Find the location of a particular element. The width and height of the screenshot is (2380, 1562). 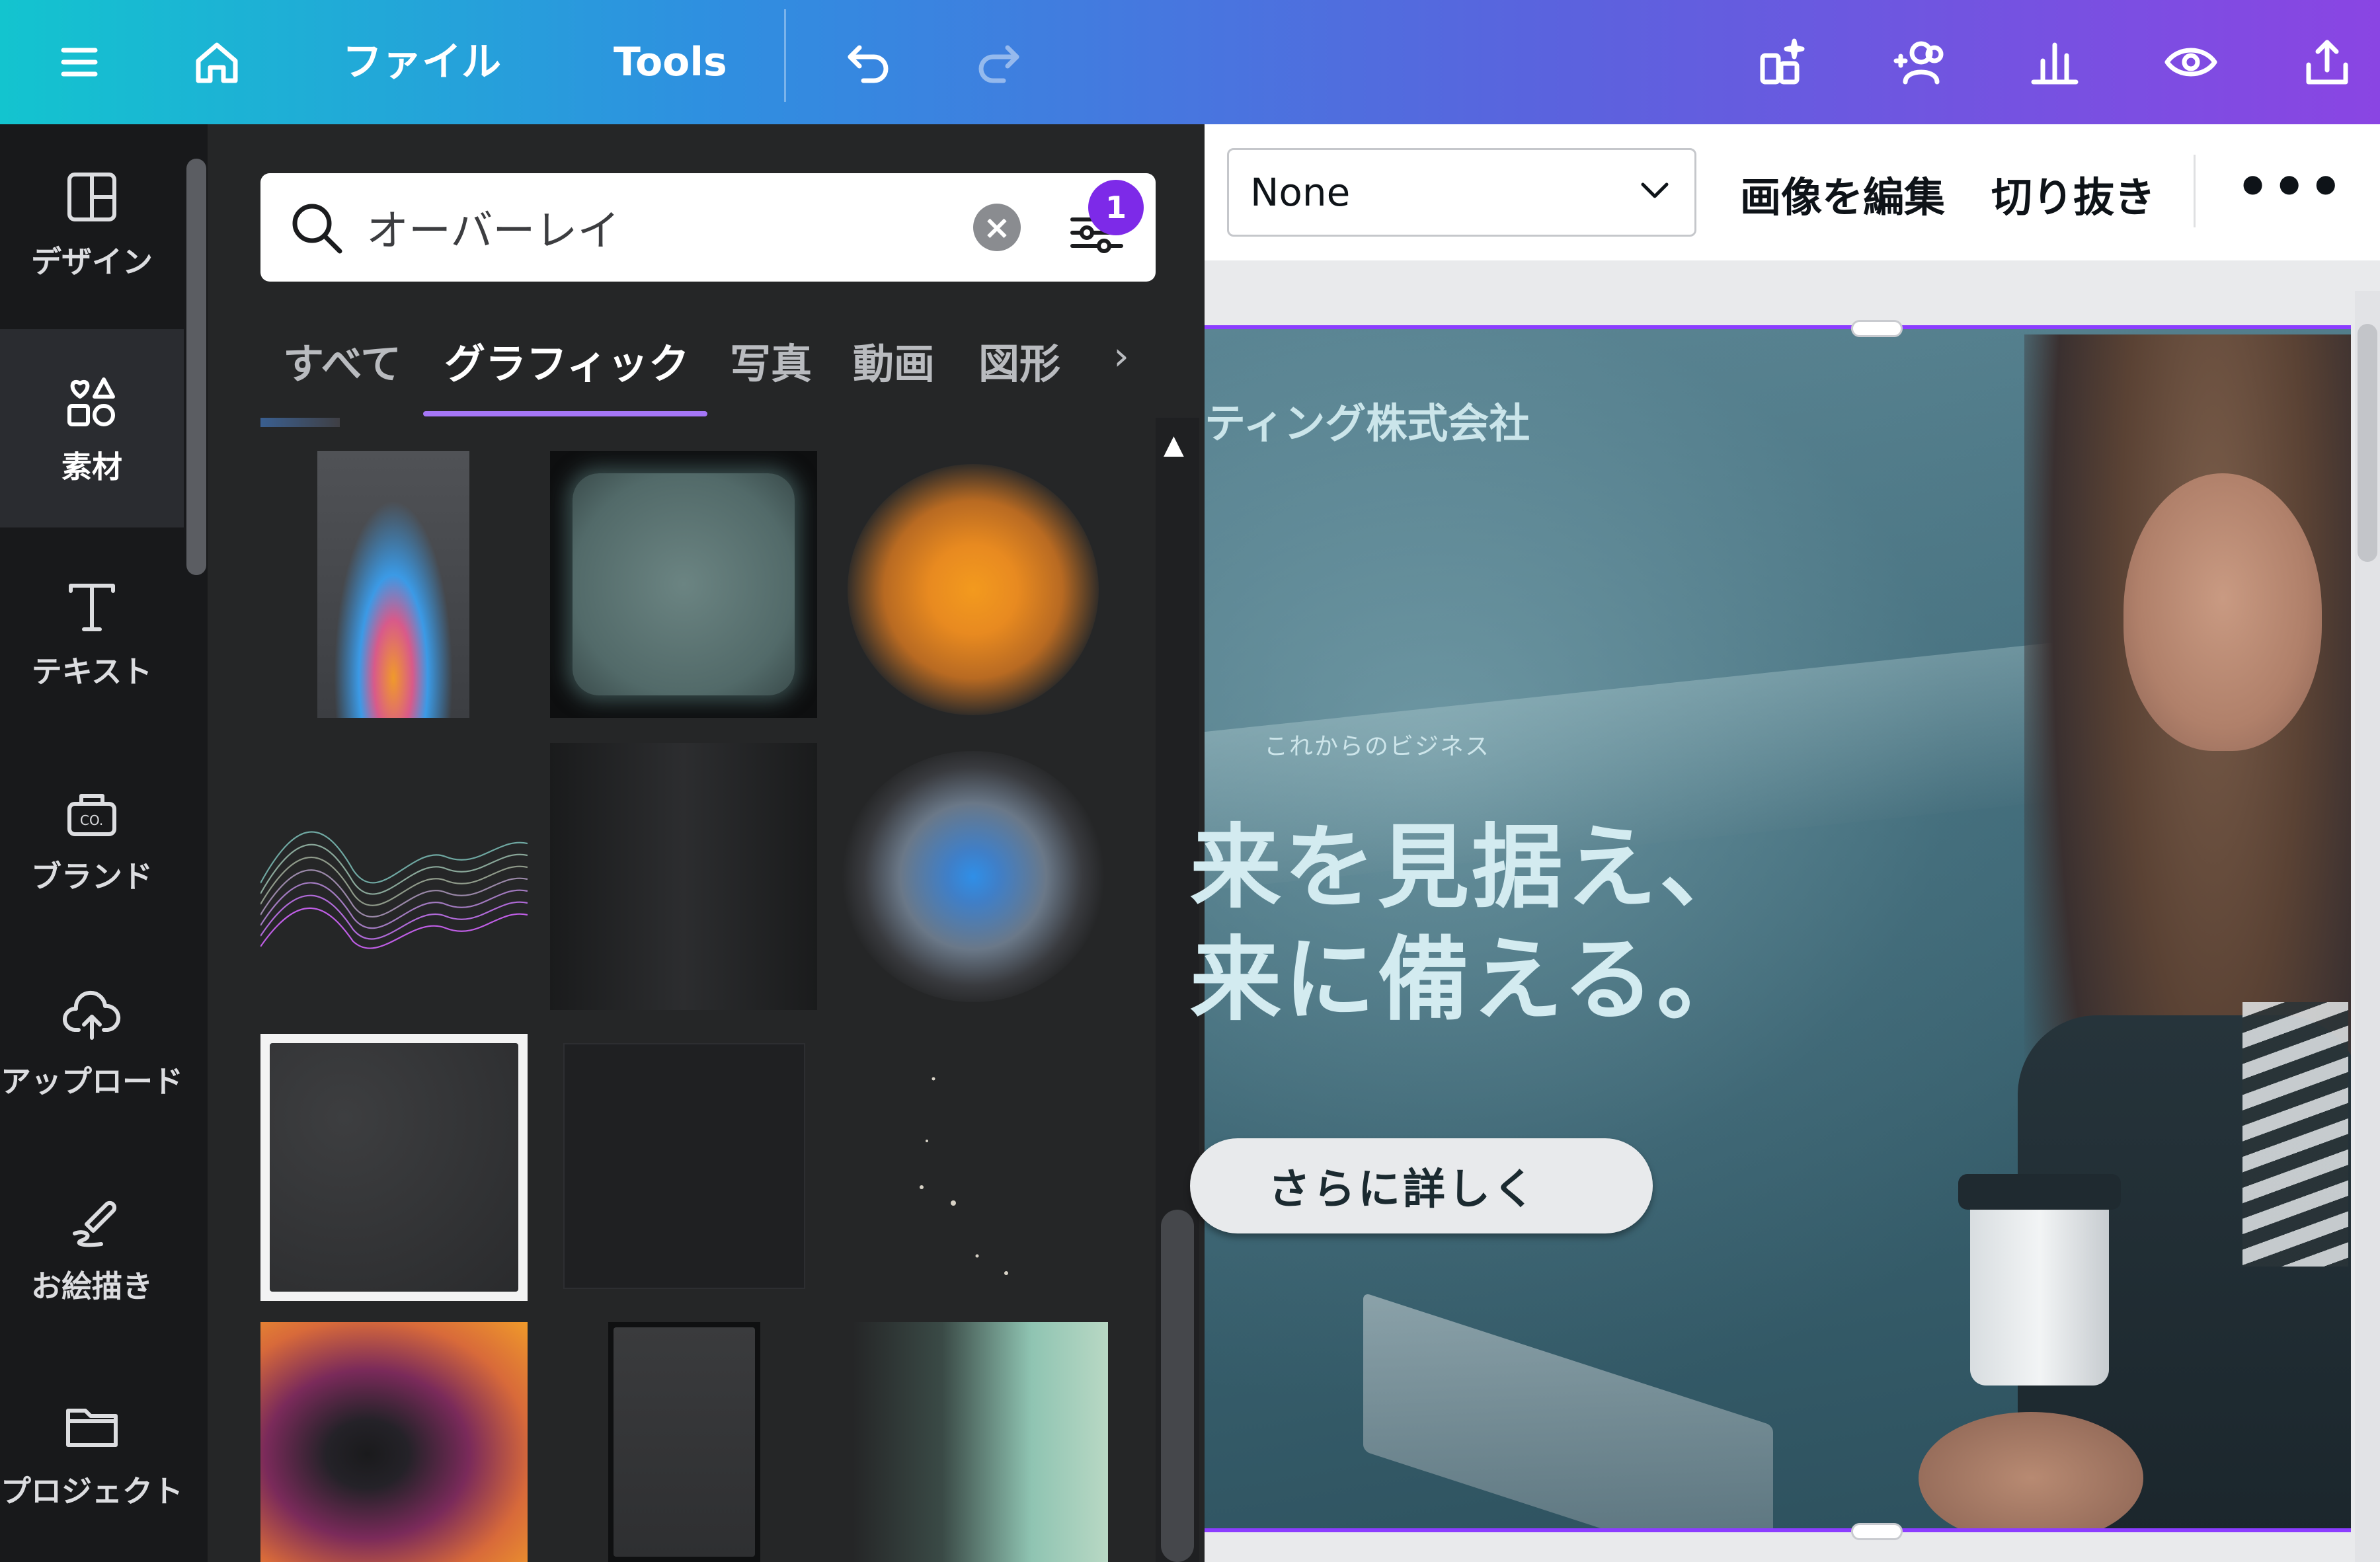

search-icon is located at coordinates (316, 227).